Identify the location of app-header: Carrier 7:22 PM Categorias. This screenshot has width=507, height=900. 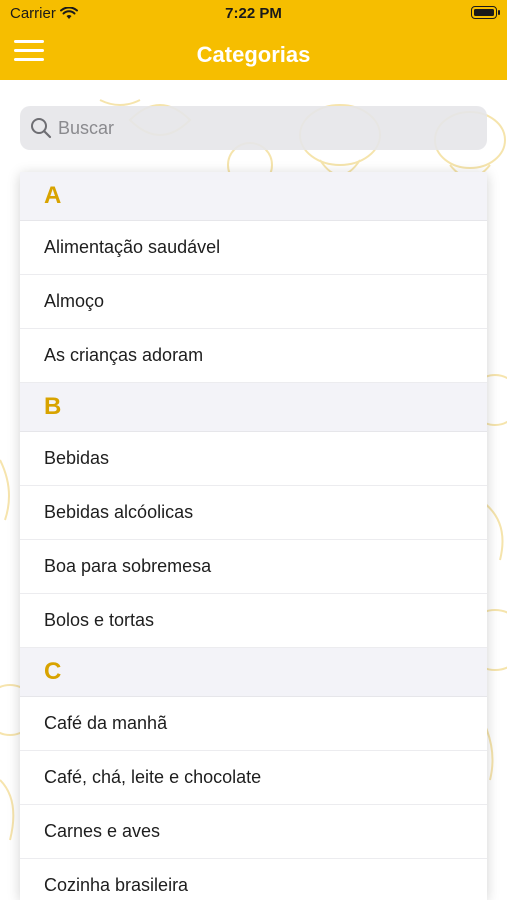
(253, 40).